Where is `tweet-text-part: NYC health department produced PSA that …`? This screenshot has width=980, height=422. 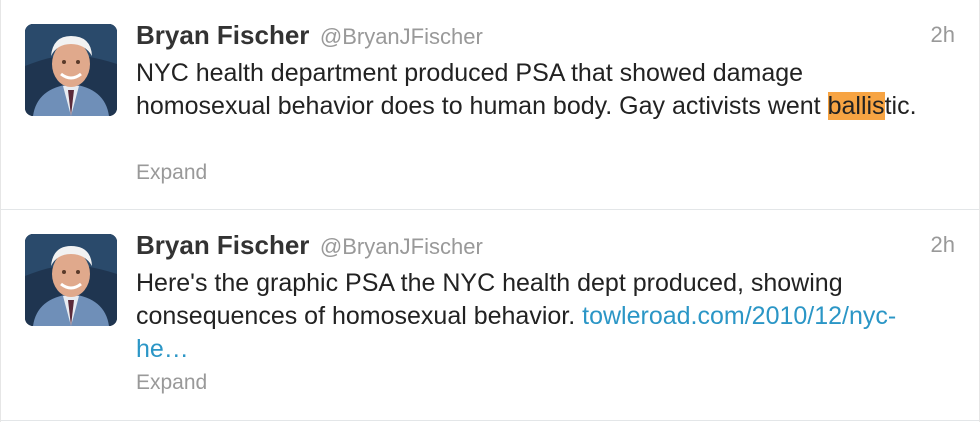 tweet-text-part: NYC health department produced PSA that … is located at coordinates (482, 89).